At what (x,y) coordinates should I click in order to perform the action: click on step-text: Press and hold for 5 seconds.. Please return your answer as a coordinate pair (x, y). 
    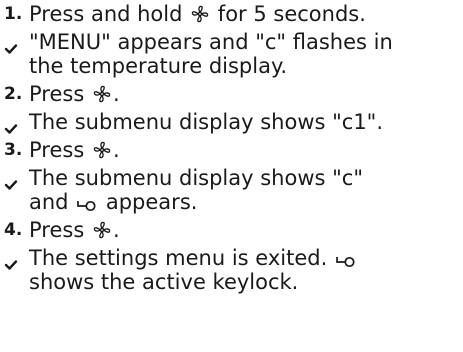
    Looking at the image, I should click on (246, 14).